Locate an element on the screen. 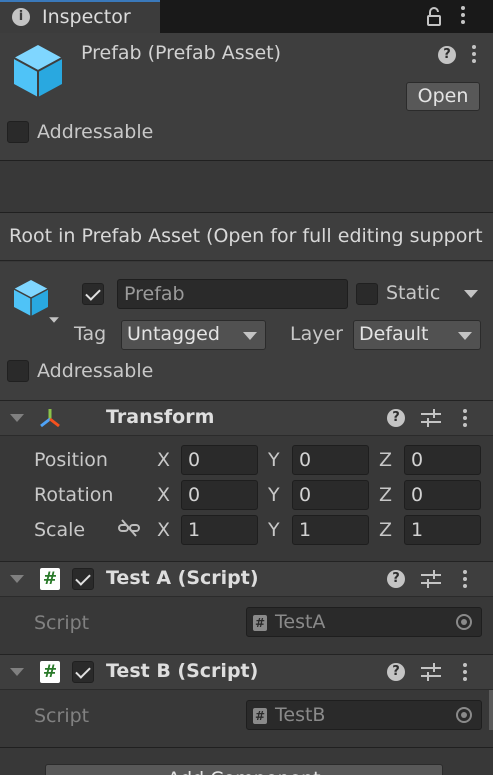  lock-icon is located at coordinates (434, 17).